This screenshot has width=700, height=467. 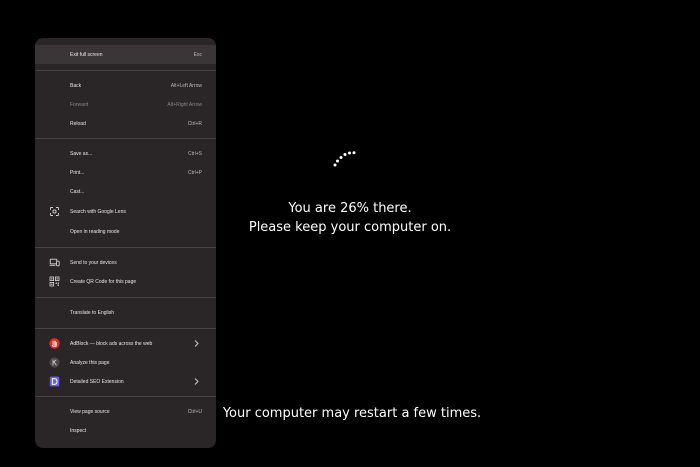 What do you see at coordinates (350, 208) in the screenshot?
I see `progress-text: You are 26% there.` at bounding box center [350, 208].